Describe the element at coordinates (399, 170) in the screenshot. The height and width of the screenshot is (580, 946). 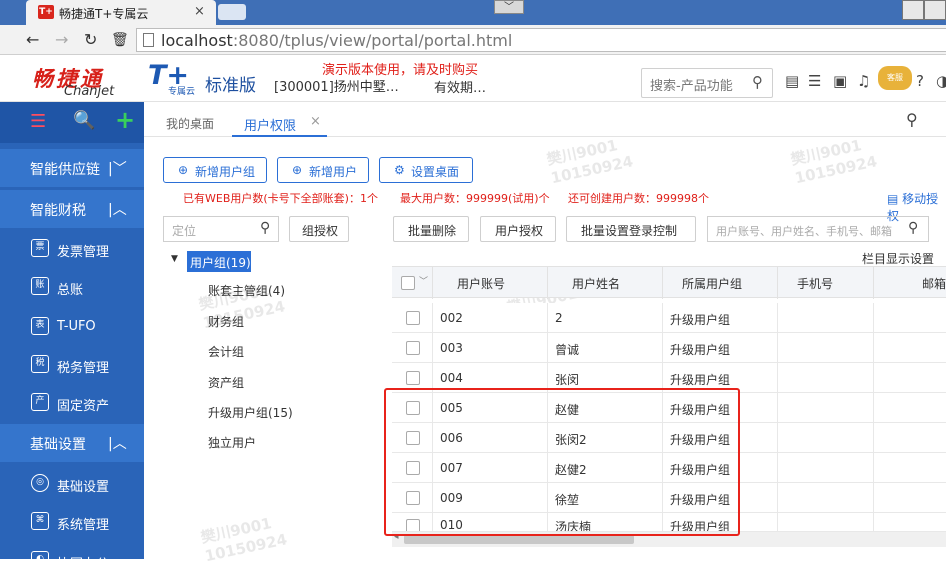
I see `gear-icon: ⚙` at that location.